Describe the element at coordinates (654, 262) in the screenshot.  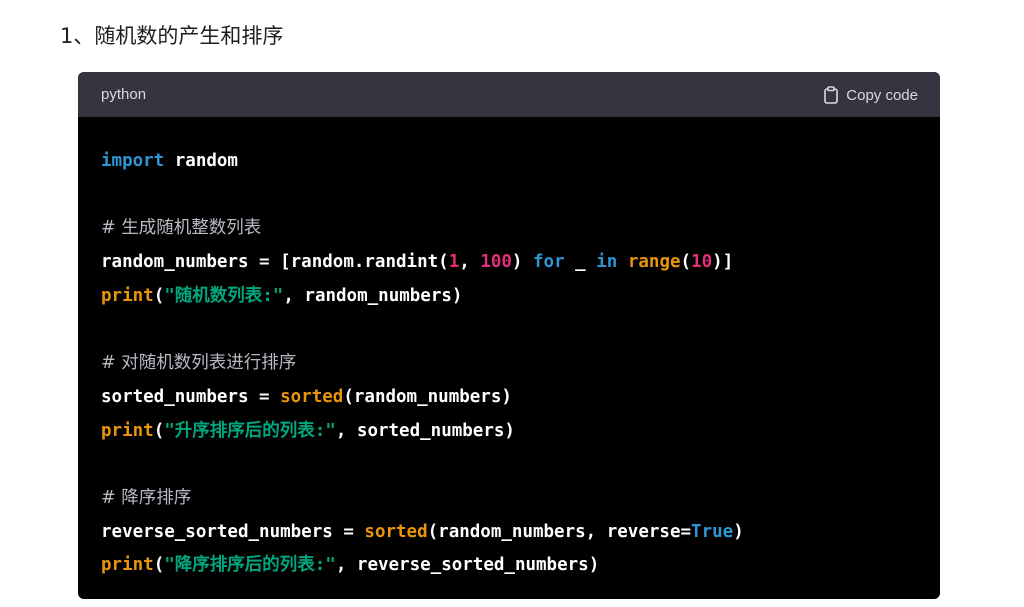
I see `code-token-builtin: range` at that location.